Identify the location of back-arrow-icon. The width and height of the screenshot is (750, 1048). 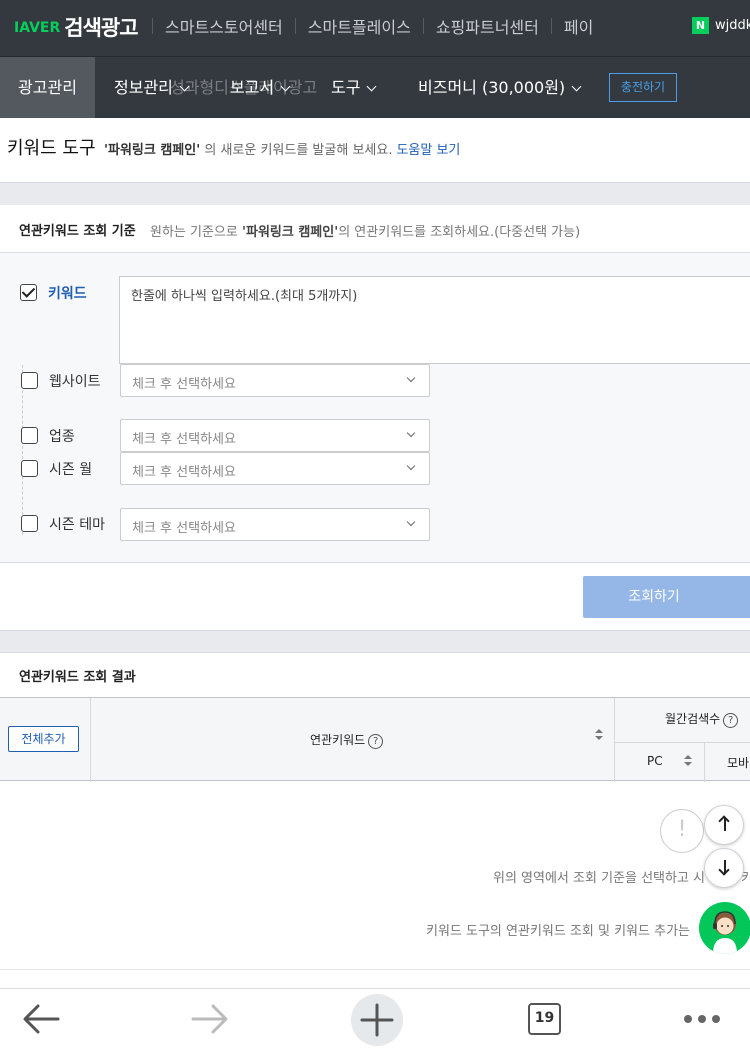
(41, 1019).